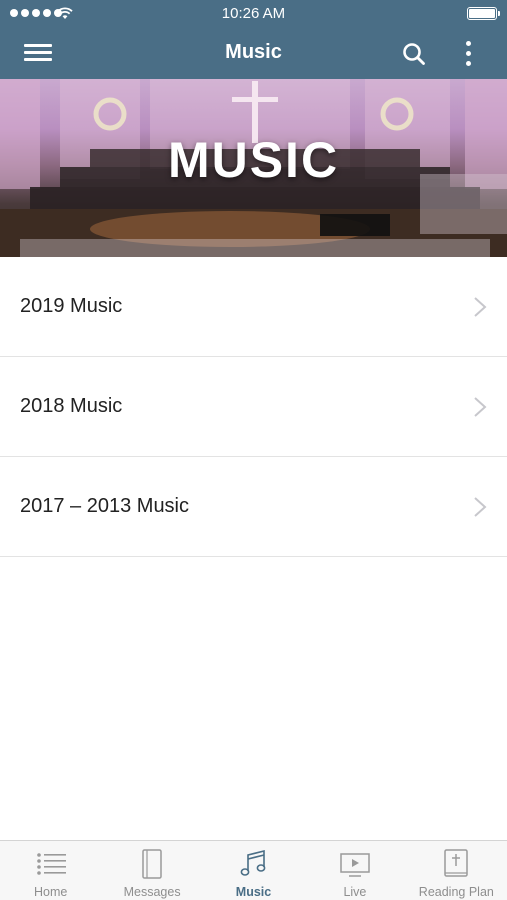 The width and height of the screenshot is (507, 900). What do you see at coordinates (71, 306) in the screenshot?
I see `list-item-label: 2019 Music` at bounding box center [71, 306].